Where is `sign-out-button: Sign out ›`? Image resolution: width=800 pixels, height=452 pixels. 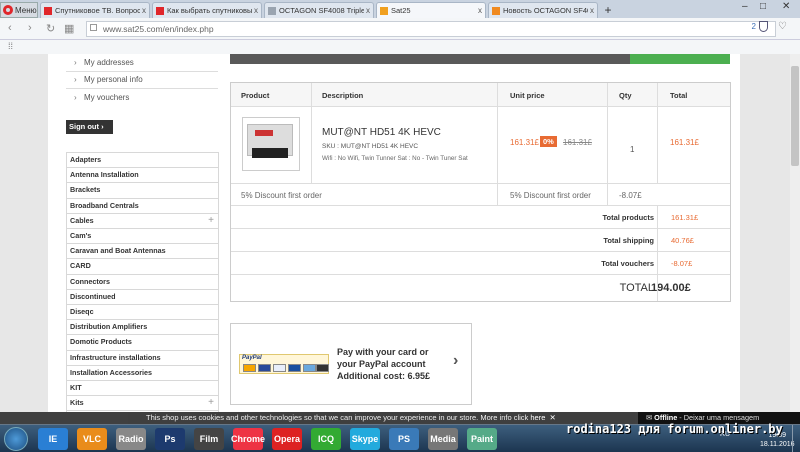
sign-out-button: Sign out › is located at coordinates (89, 127).